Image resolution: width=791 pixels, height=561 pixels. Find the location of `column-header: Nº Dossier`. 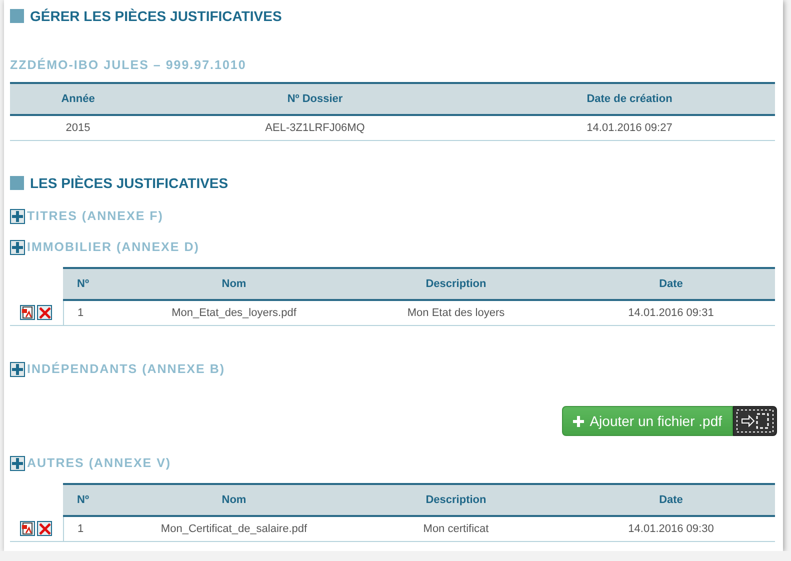

column-header: Nº Dossier is located at coordinates (315, 99).